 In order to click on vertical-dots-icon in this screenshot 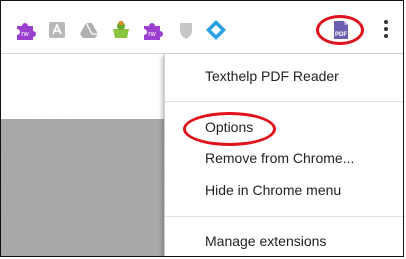, I will do `click(386, 30)`.